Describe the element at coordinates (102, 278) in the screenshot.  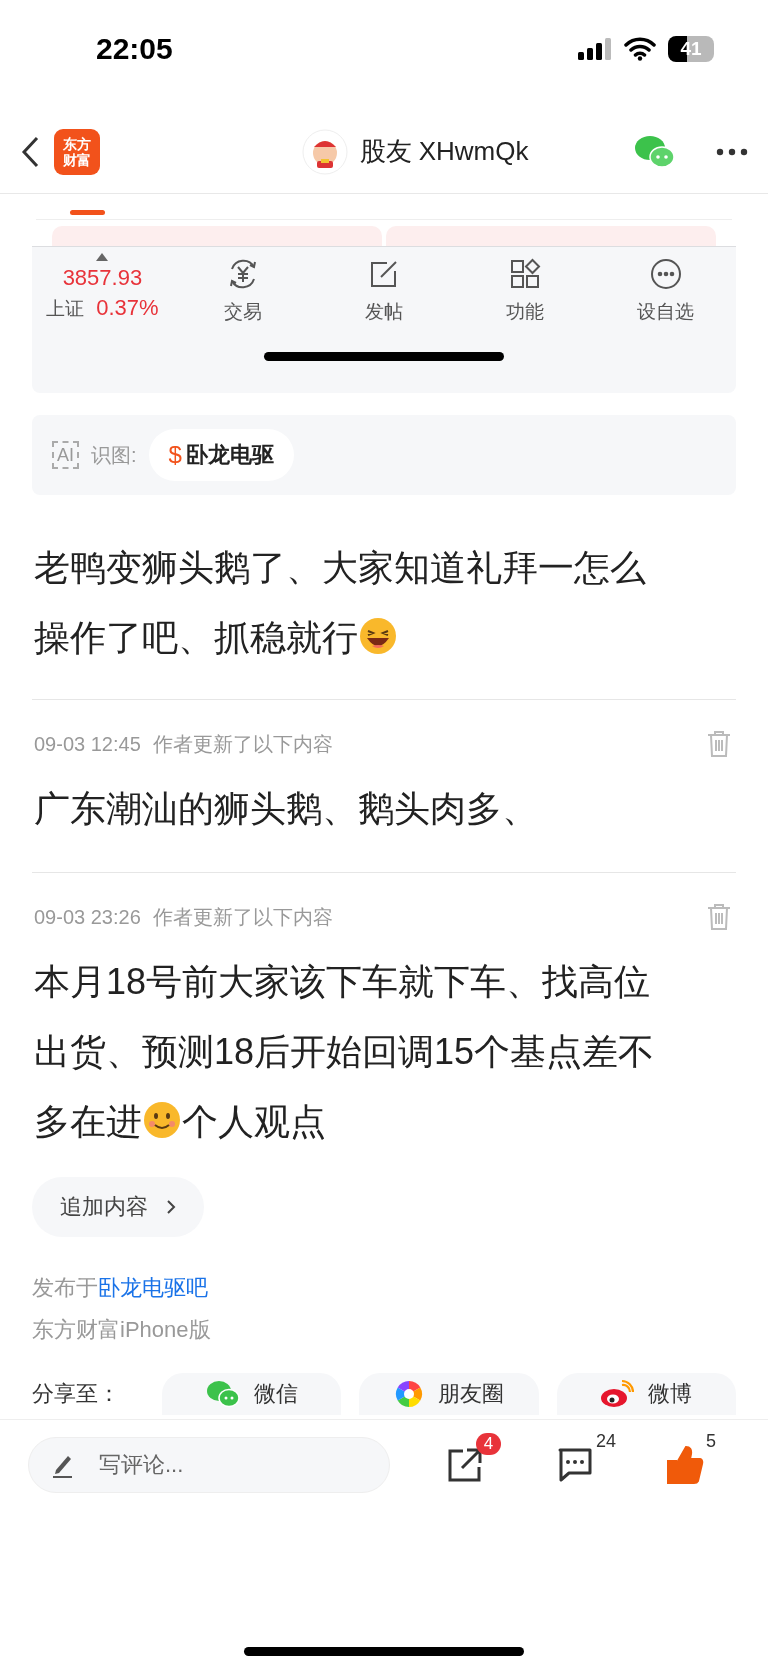
I see `index-value: 3857.93` at that location.